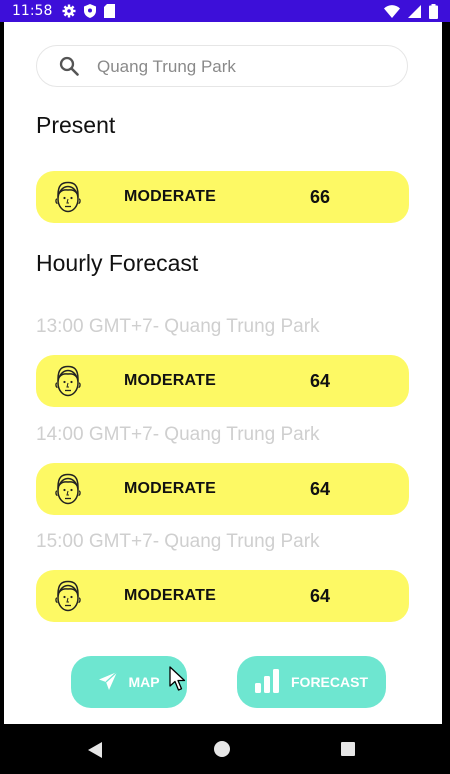  I want to click on system-nav-bar, so click(225, 749).